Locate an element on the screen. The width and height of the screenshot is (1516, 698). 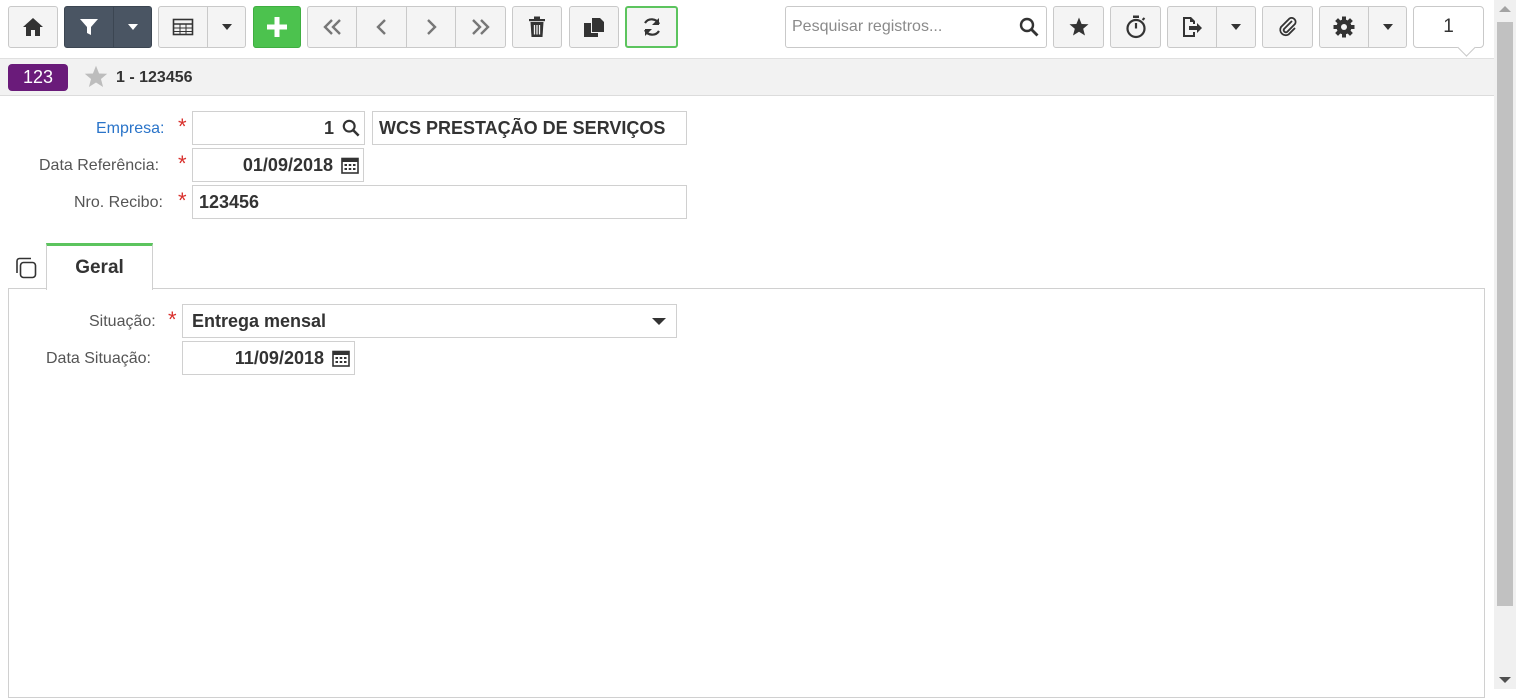
record-title: 1 - 123456 is located at coordinates (154, 77).